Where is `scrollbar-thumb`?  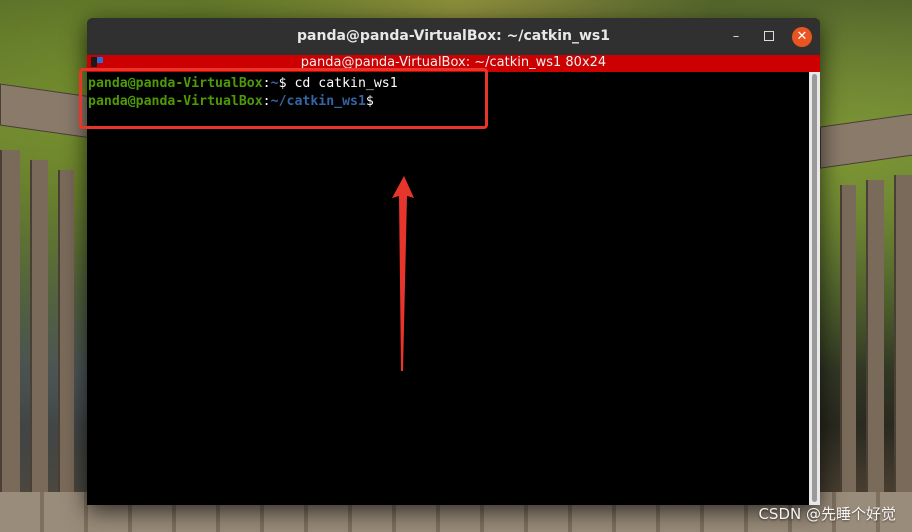 scrollbar-thumb is located at coordinates (814, 288).